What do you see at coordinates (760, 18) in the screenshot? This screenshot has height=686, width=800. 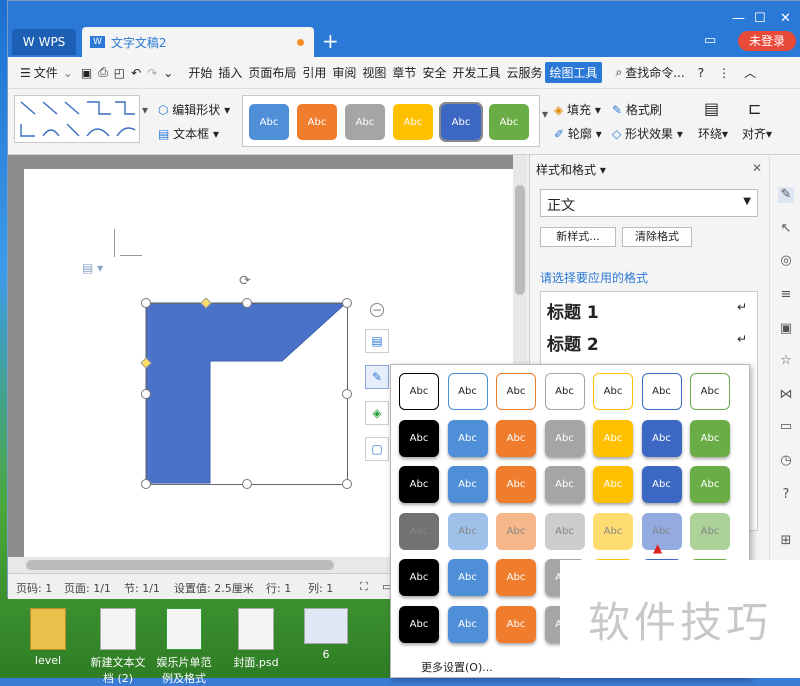 I see `maximize-button: ☐` at bounding box center [760, 18].